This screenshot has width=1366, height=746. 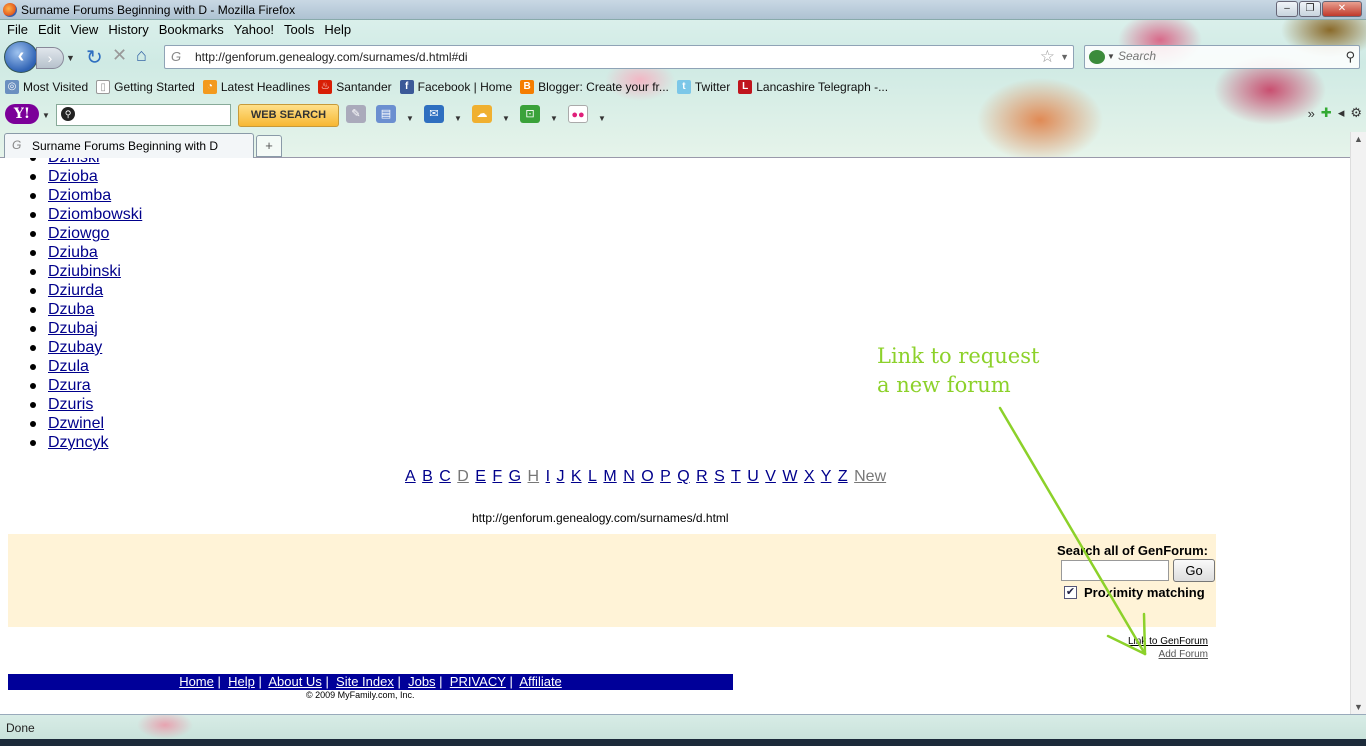 What do you see at coordinates (46, 115) in the screenshot?
I see `yahoo-dropdown-icon: ▼` at bounding box center [46, 115].